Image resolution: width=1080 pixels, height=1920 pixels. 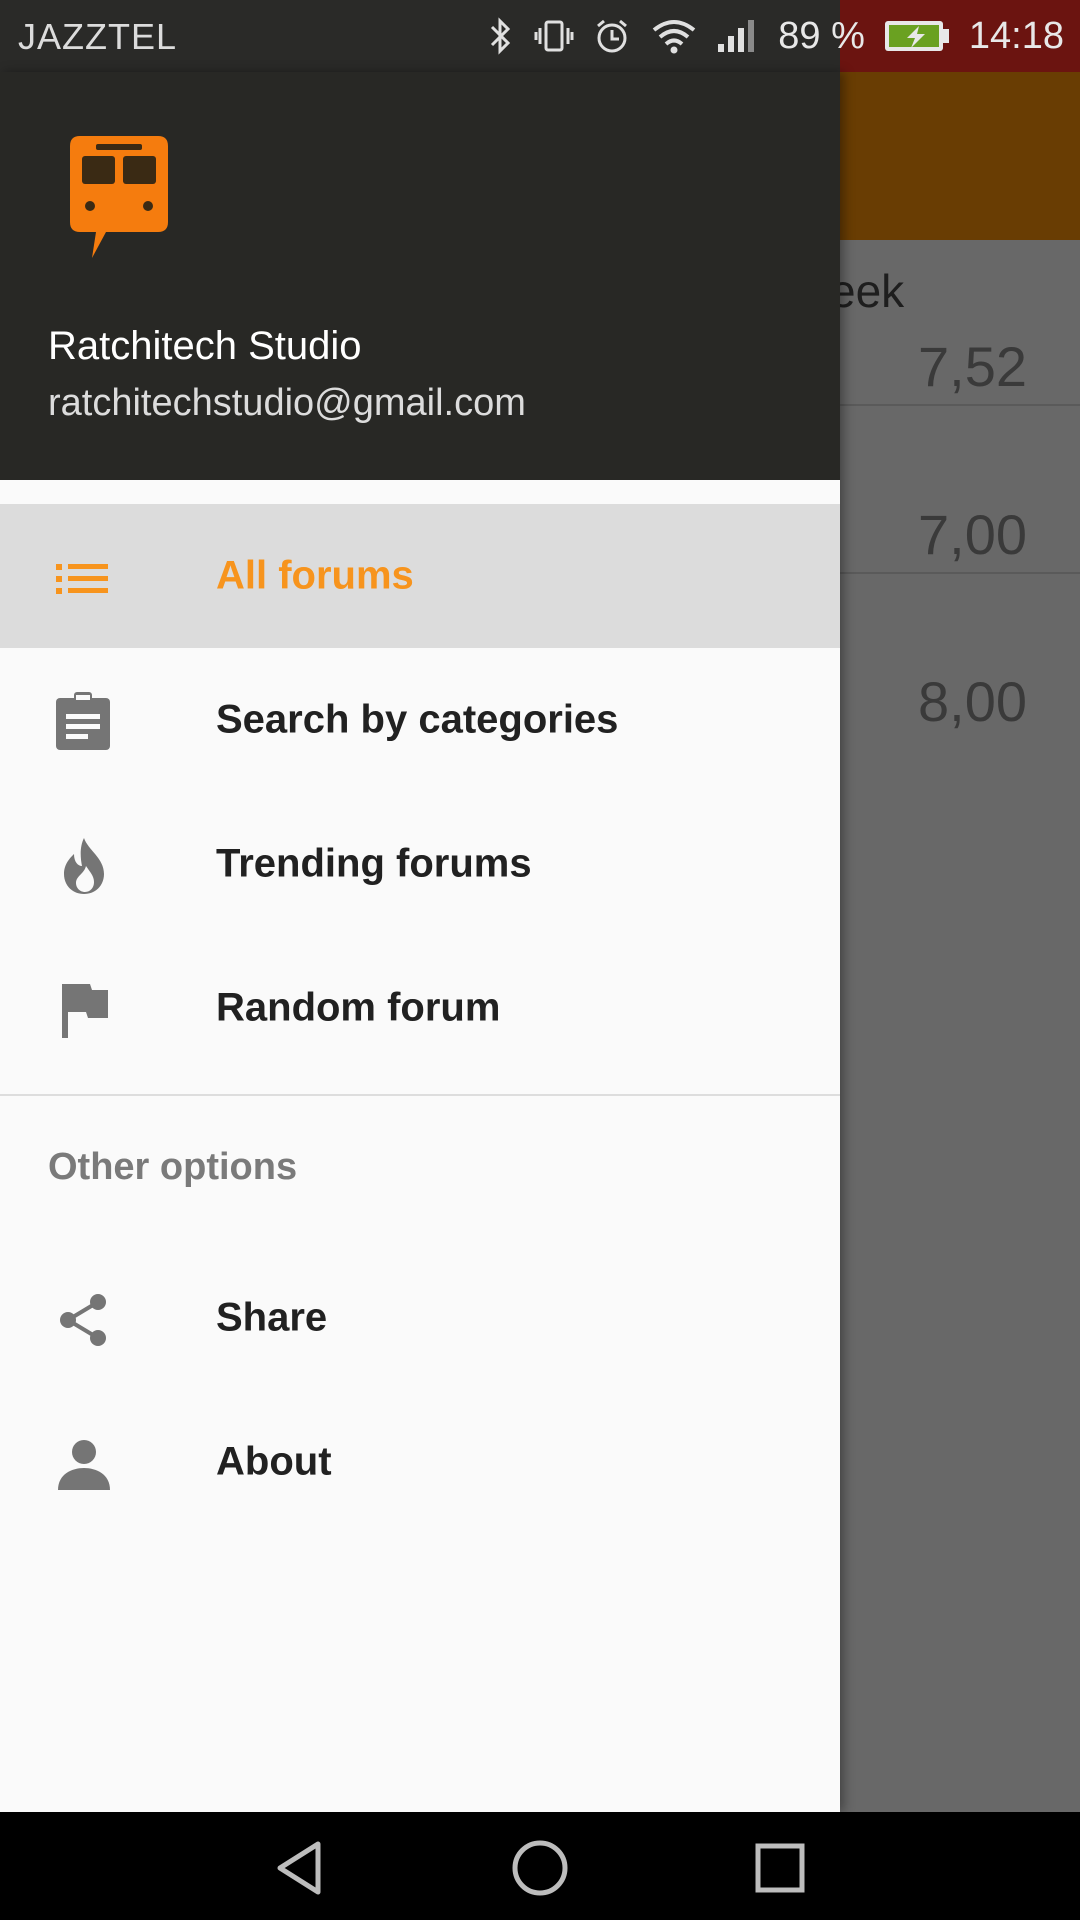 I want to click on alarm-icon, so click(x=612, y=36).